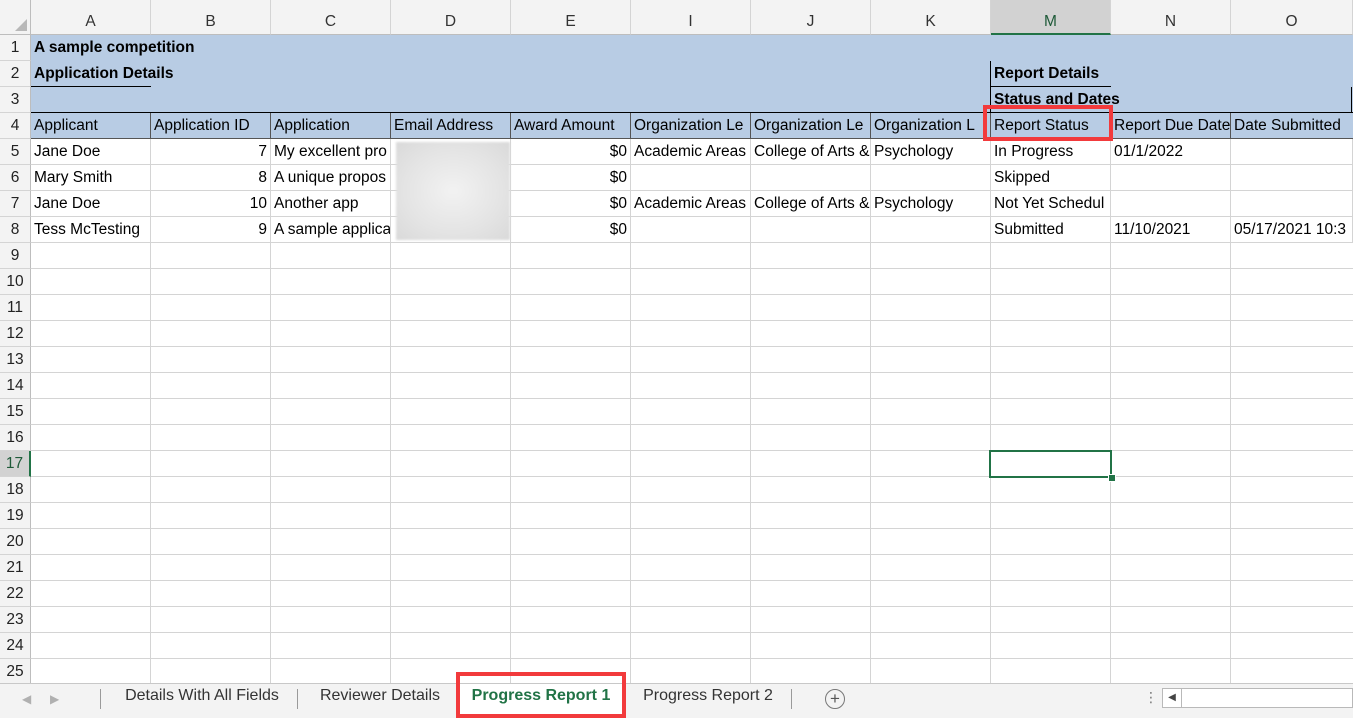  What do you see at coordinates (331, 230) in the screenshot?
I see `cell-application: A sample applica` at bounding box center [331, 230].